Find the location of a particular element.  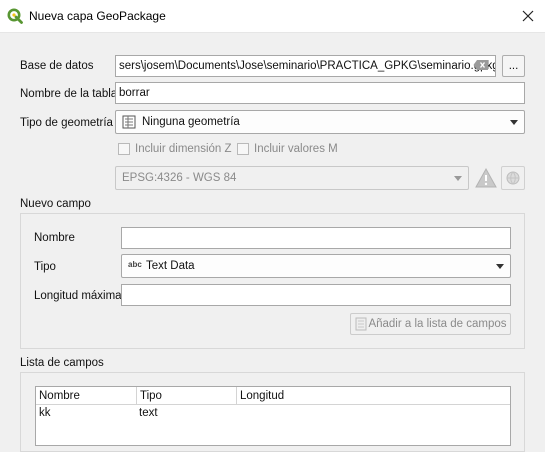

geometry-type-value: Ninguna geometría is located at coordinates (191, 122).